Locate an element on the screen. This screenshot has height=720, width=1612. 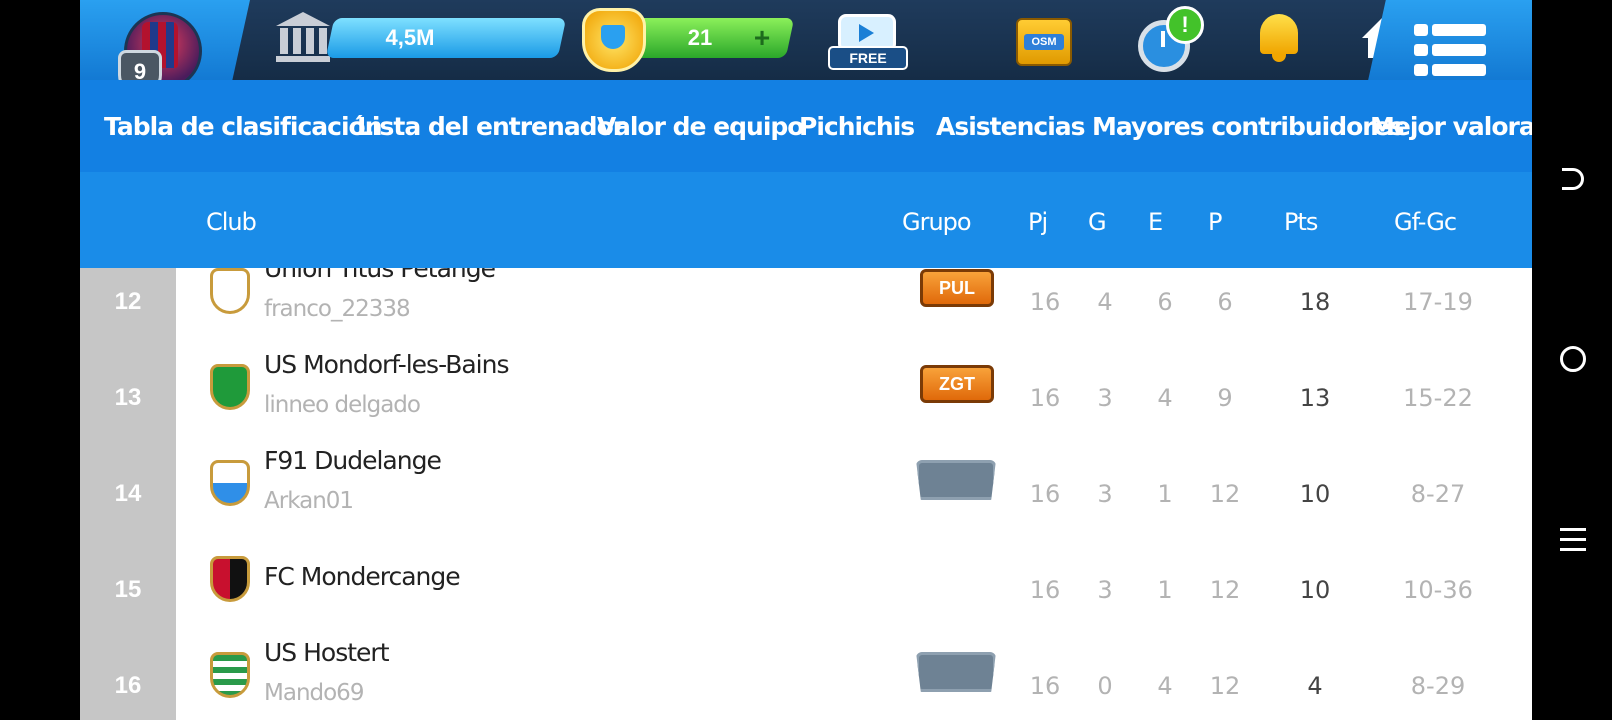
row-rank: 15 is located at coordinates (128, 589).